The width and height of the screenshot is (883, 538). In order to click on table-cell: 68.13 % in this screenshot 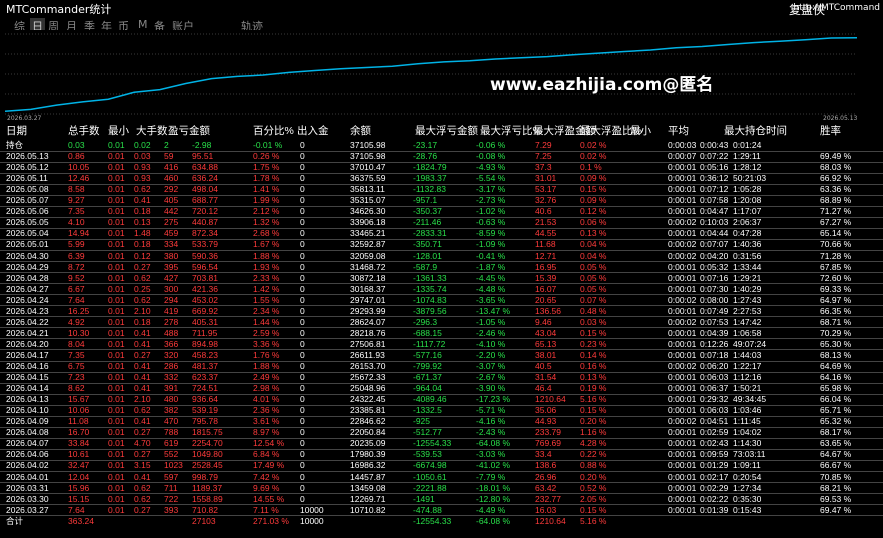, I will do `click(836, 354)`.